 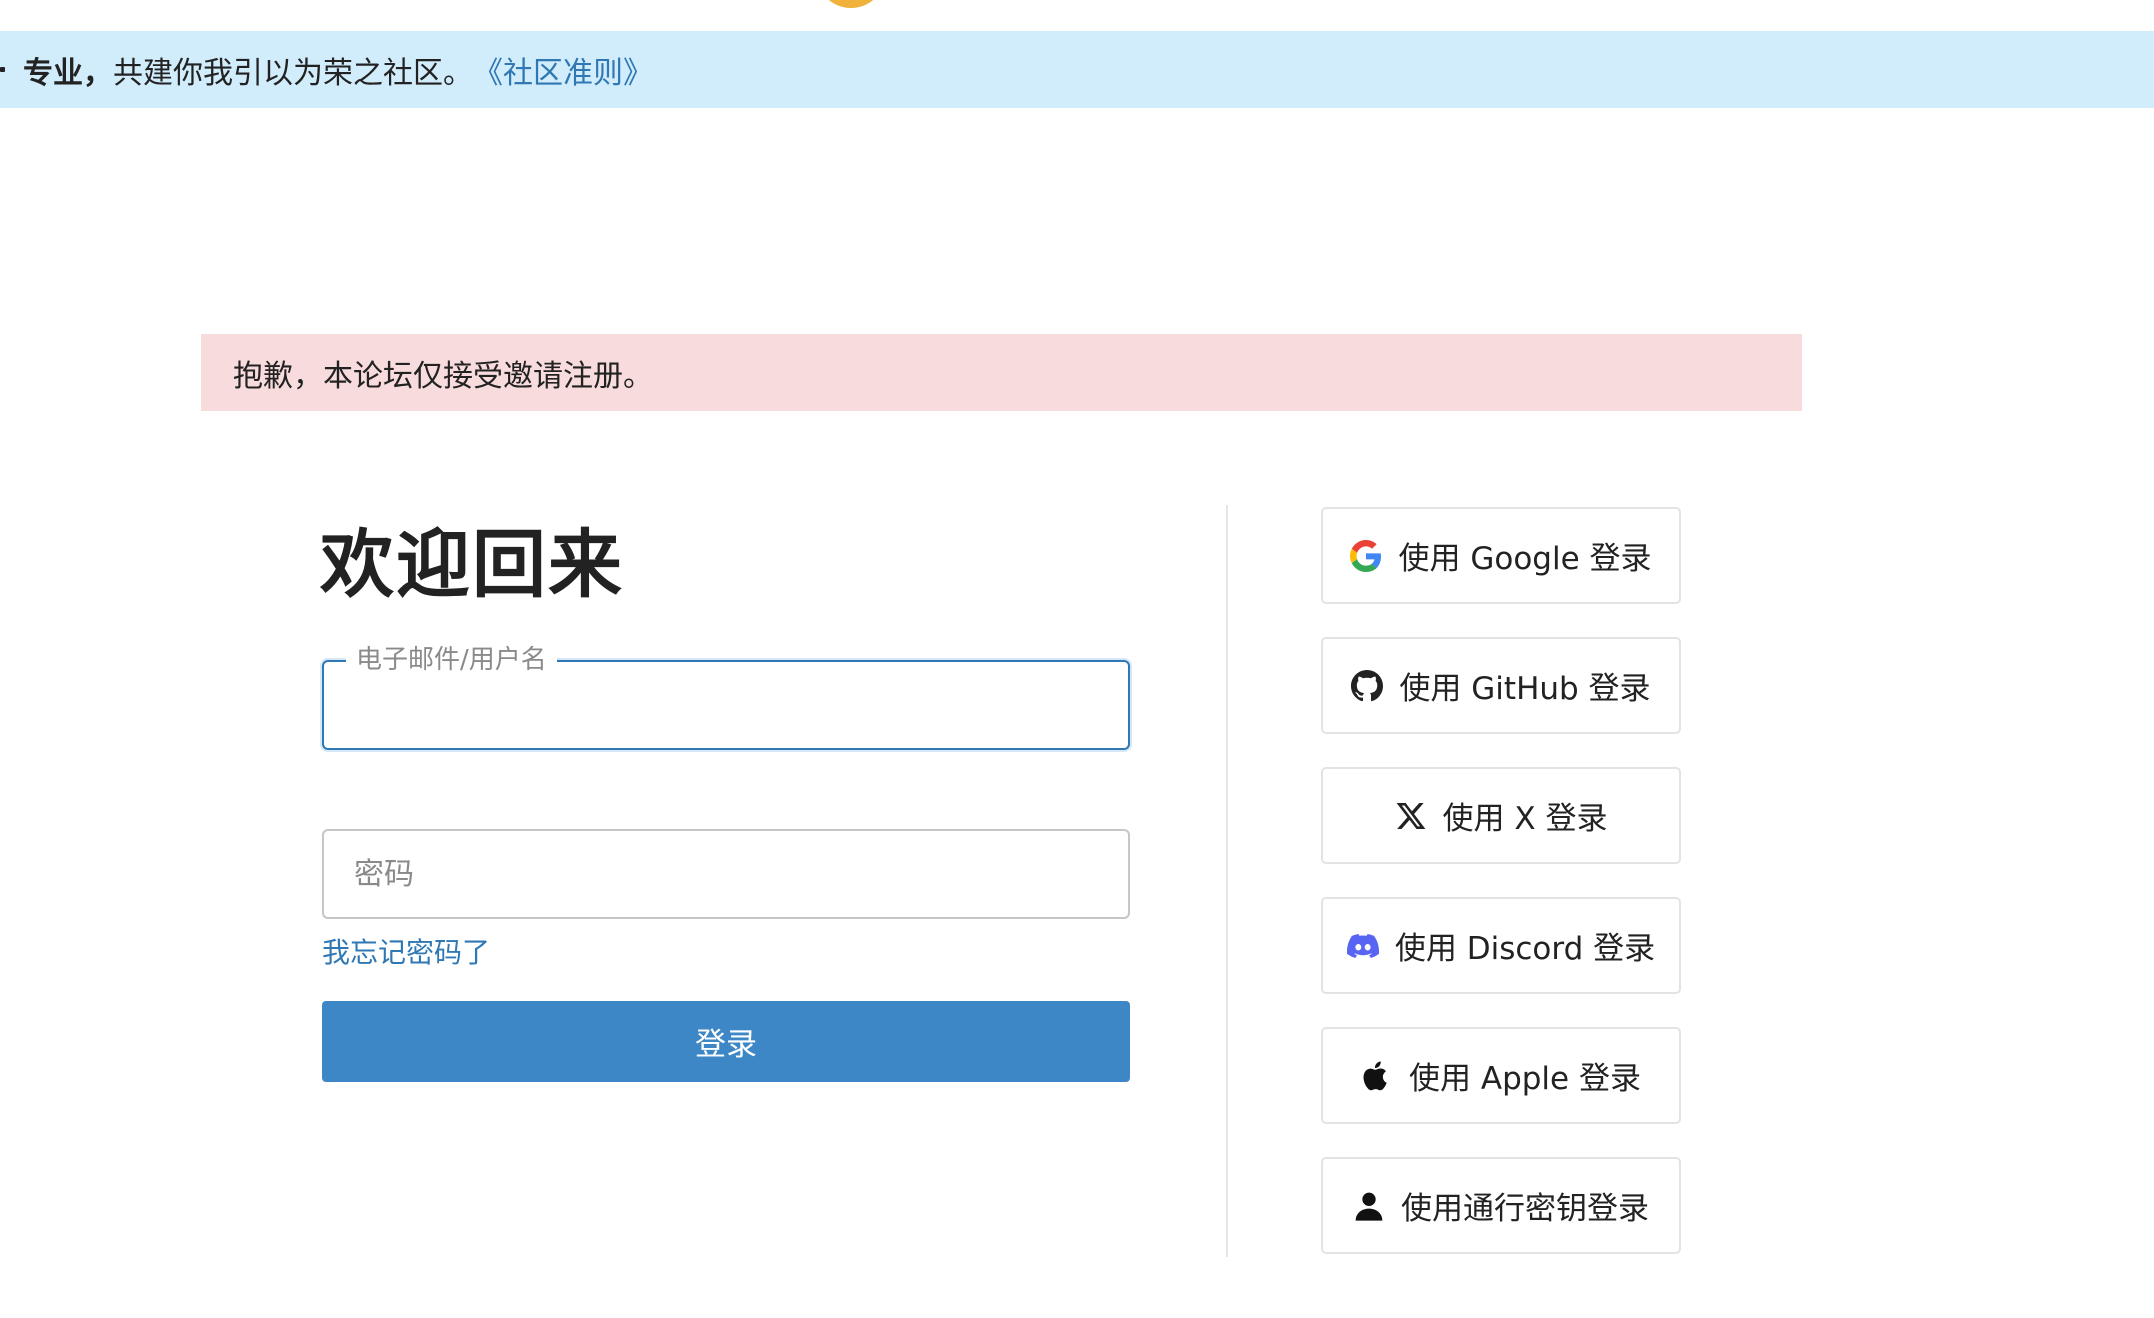 I want to click on password-field, so click(x=726, y=874).